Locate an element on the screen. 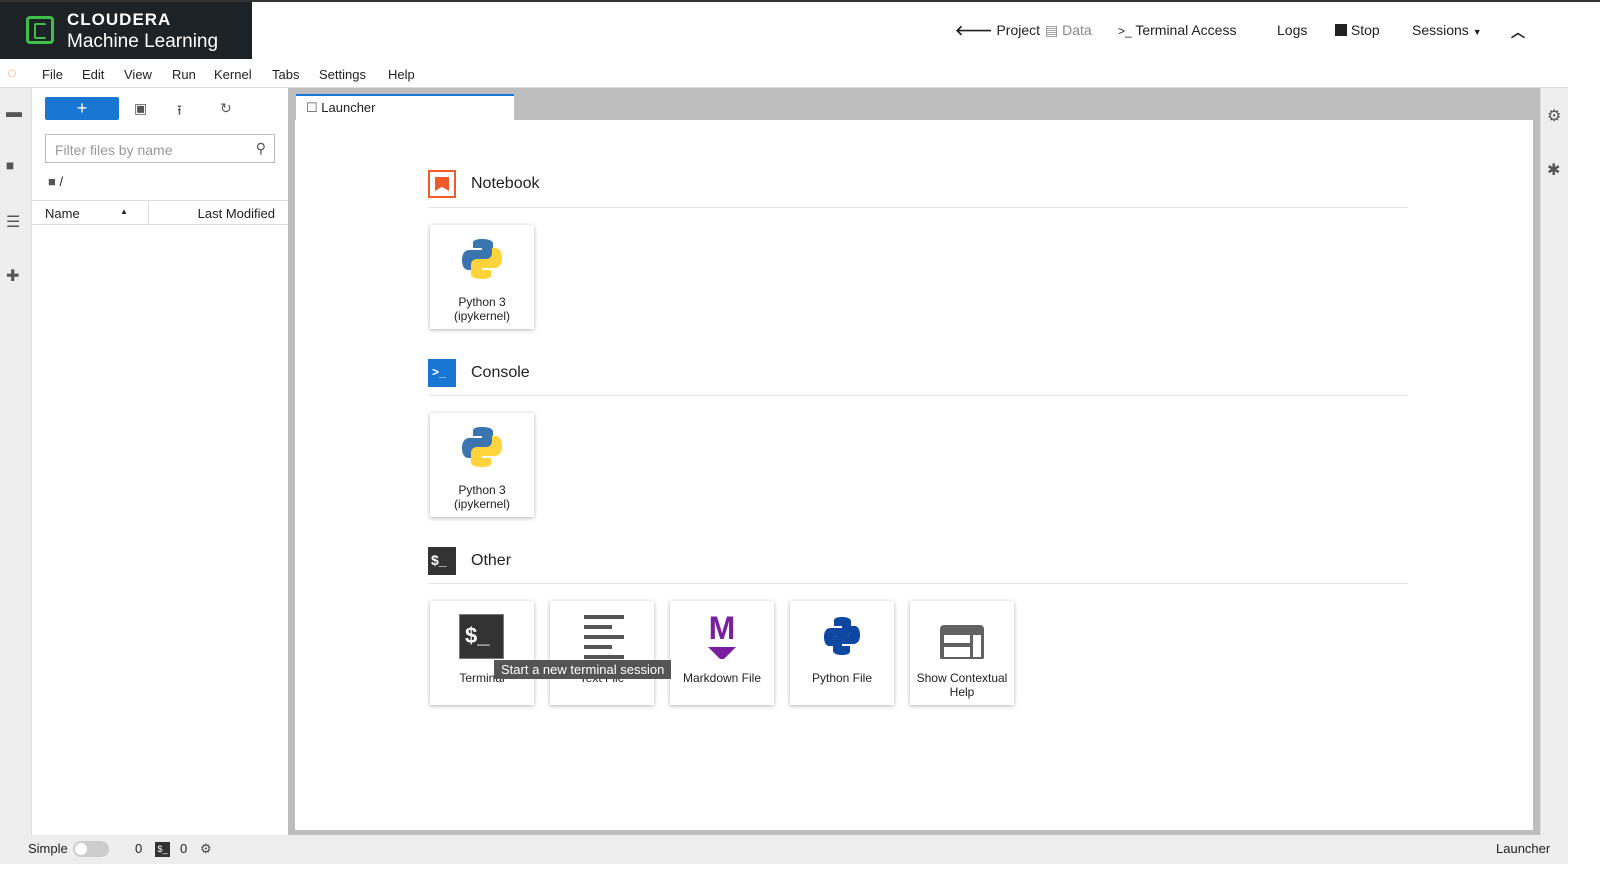 Image resolution: width=1600 pixels, height=884 pixels. menu-run: Run is located at coordinates (184, 74).